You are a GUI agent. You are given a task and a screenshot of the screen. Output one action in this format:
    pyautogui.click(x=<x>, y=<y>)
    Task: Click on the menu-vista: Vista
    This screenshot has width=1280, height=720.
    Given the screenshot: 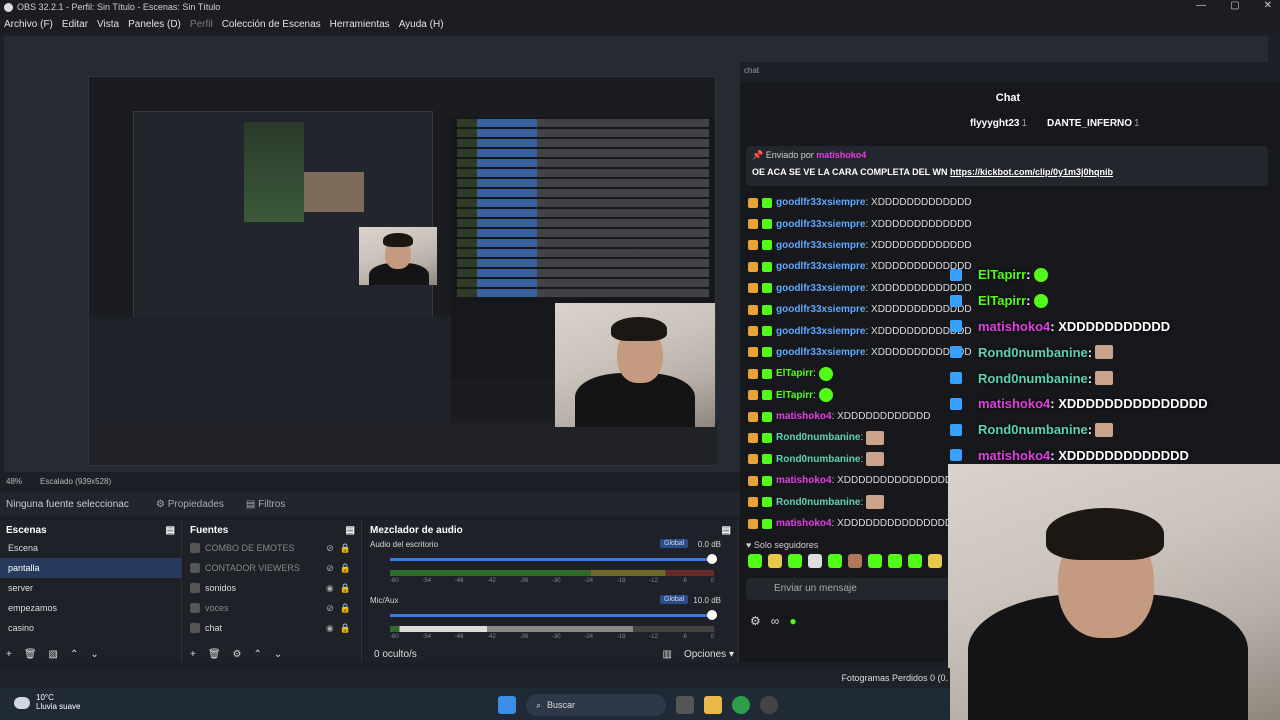 What is the action you would take?
    pyautogui.click(x=108, y=24)
    